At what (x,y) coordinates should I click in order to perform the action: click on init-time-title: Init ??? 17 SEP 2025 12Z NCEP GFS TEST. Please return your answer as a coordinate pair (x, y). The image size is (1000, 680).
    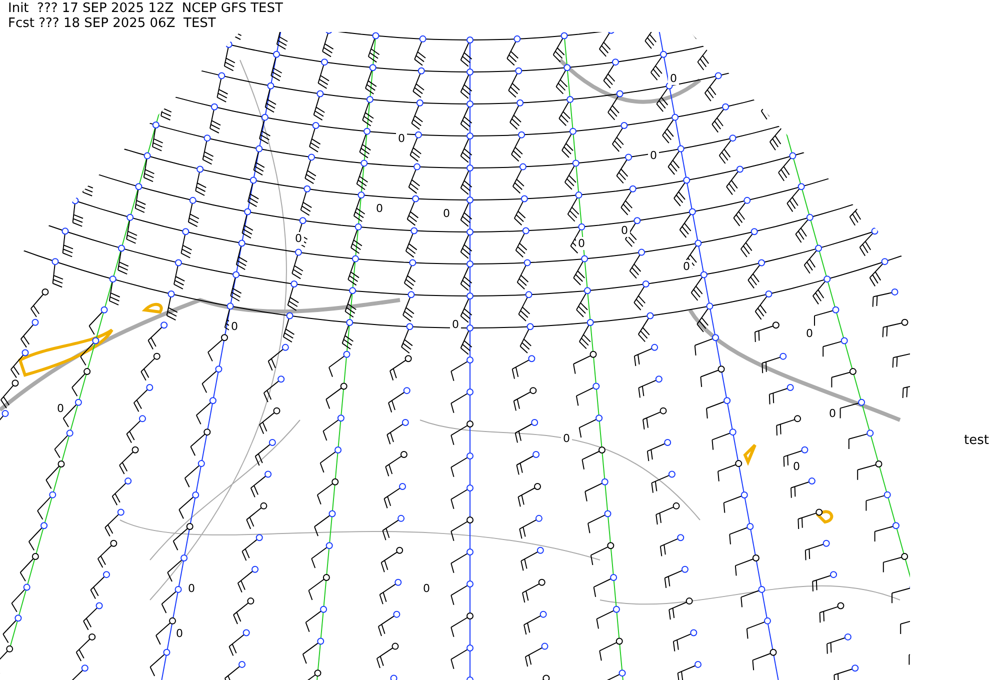
    Looking at the image, I should click on (145, 8).